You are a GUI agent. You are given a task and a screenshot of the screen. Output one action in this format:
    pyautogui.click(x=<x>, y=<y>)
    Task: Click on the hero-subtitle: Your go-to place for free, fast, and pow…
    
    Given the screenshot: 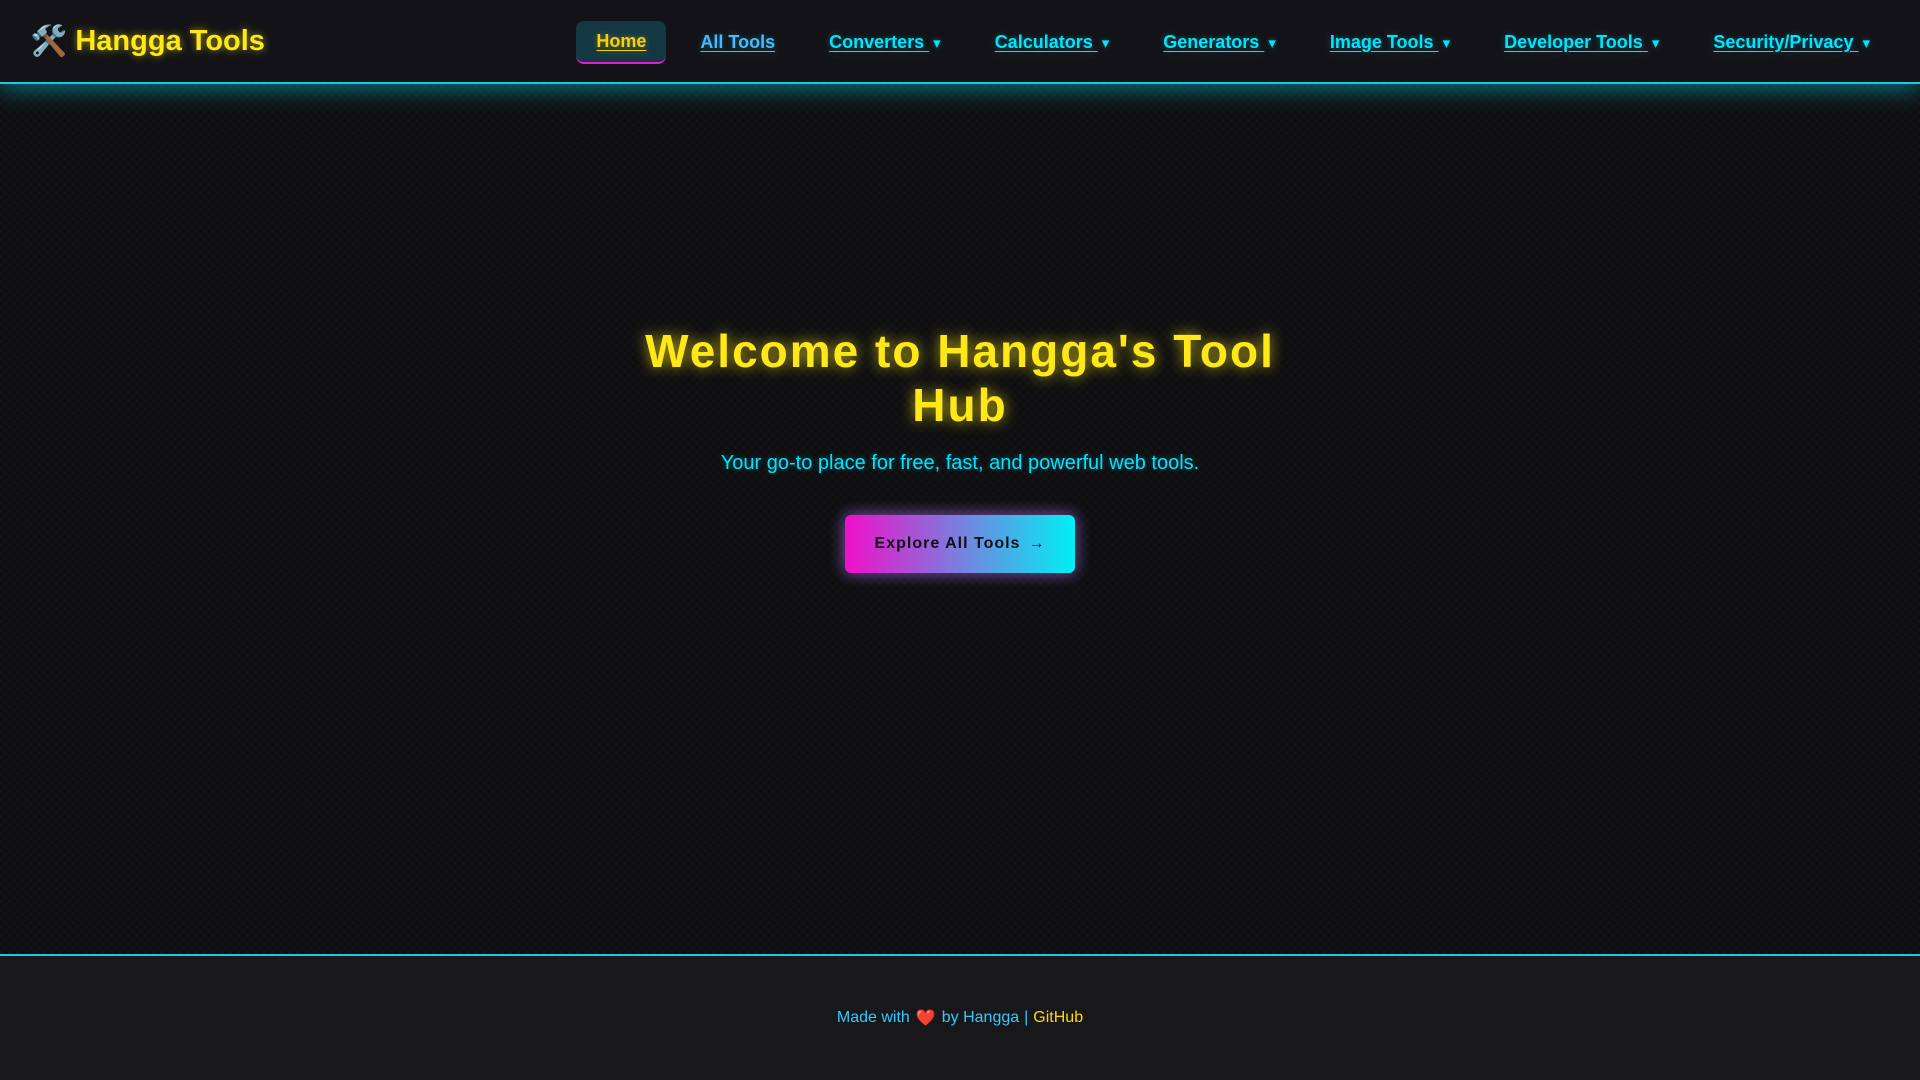 What is the action you would take?
    pyautogui.click(x=960, y=463)
    